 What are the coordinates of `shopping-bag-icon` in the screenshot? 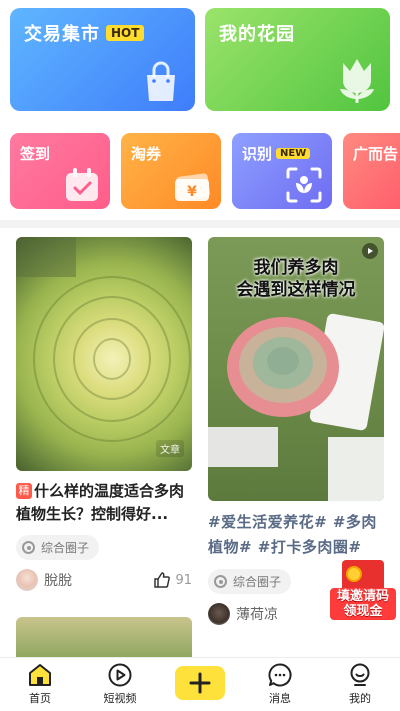 It's located at (161, 81).